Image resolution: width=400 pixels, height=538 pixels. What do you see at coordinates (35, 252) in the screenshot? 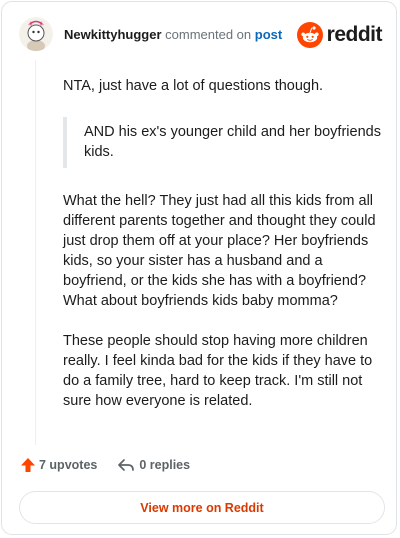
I see `thread-line` at bounding box center [35, 252].